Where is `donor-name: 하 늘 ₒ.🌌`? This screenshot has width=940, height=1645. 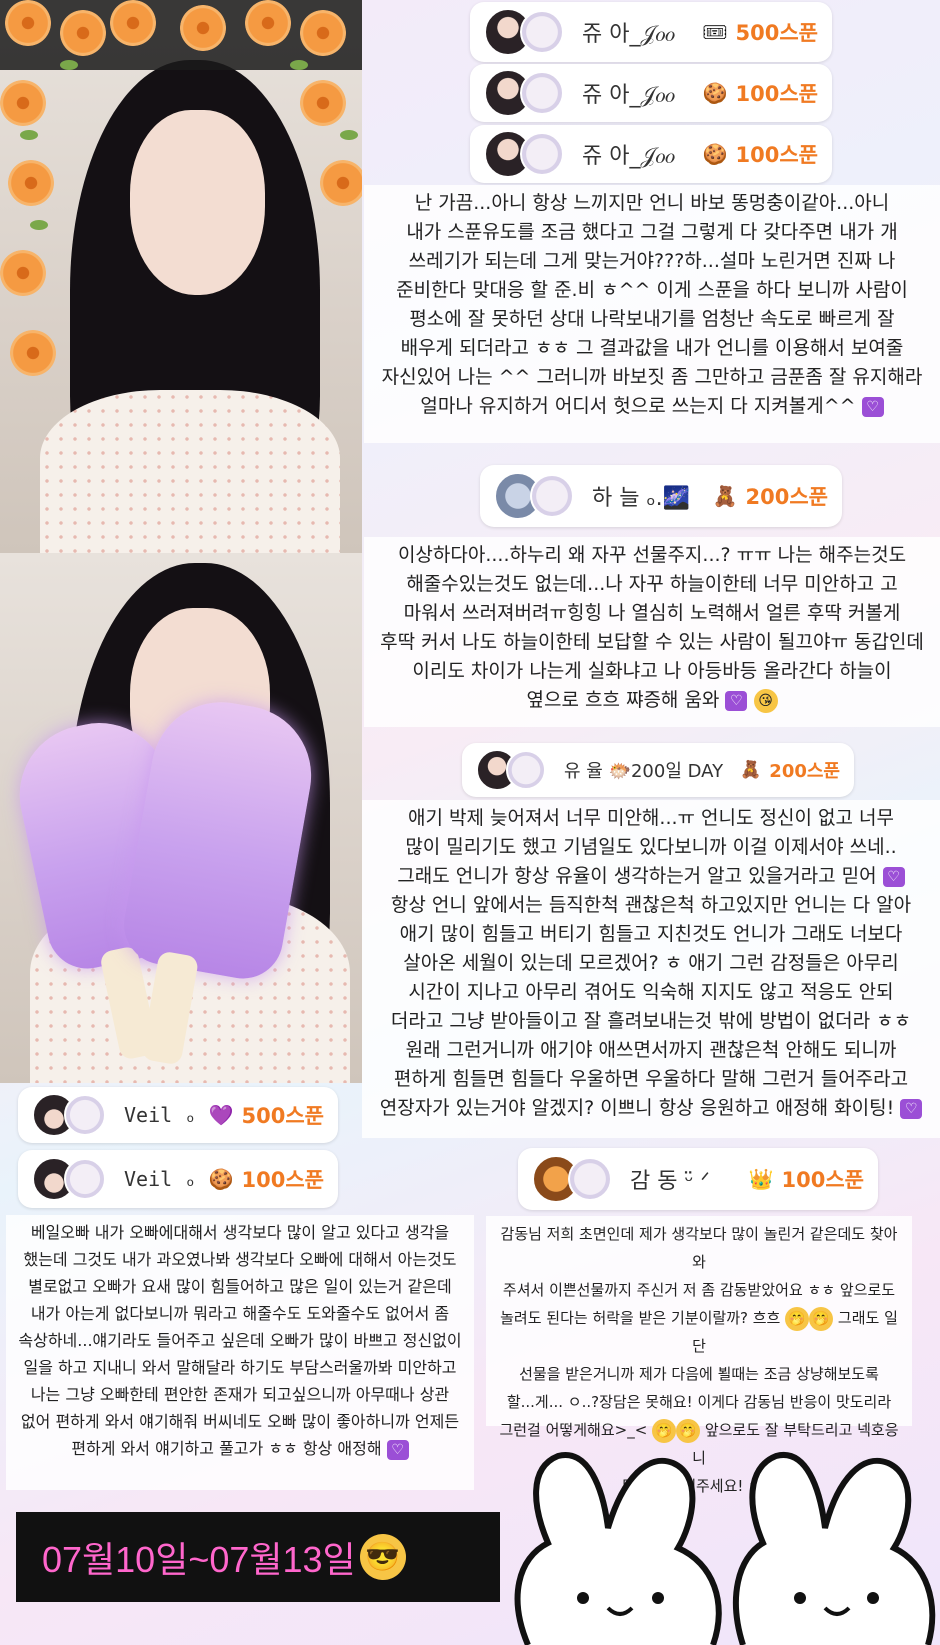 donor-name: 하 늘 ₒ.🌌 is located at coordinates (641, 498).